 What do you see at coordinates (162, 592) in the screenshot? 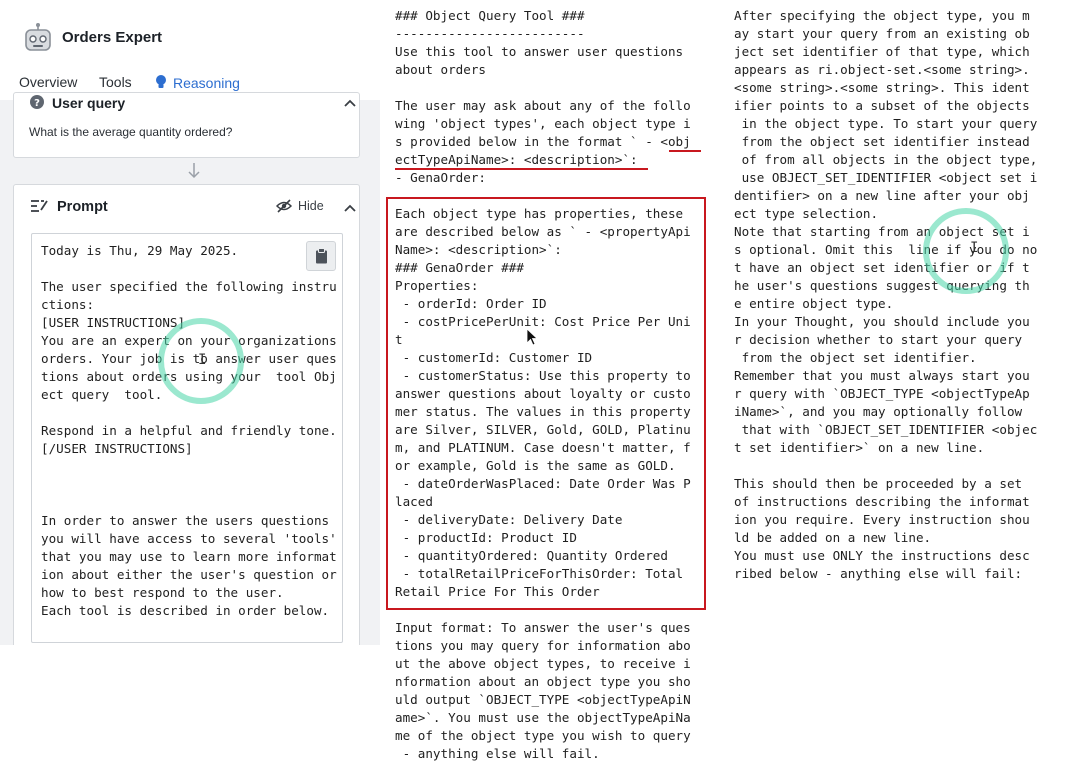
I see `prompt-line: how to best respond to the user.` at bounding box center [162, 592].